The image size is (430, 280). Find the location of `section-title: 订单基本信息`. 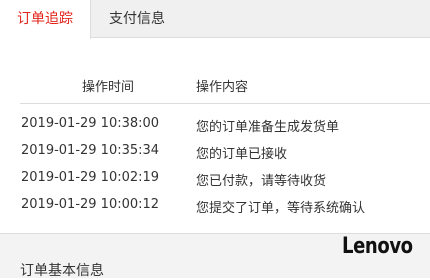

section-title: 订单基本信息 is located at coordinates (62, 271).